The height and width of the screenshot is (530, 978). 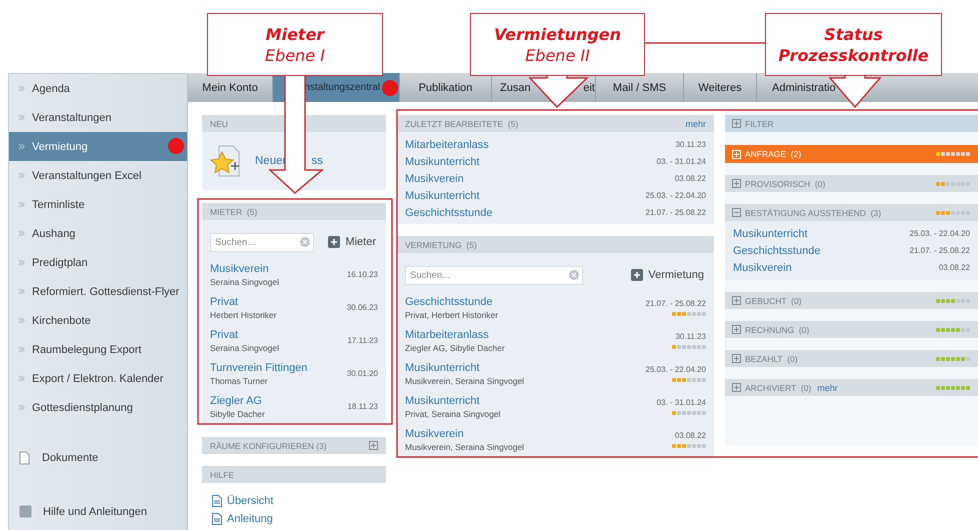 What do you see at coordinates (851, 387) in the screenshot?
I see `status-header: ARCHIVIERT (0) mehr` at bounding box center [851, 387].